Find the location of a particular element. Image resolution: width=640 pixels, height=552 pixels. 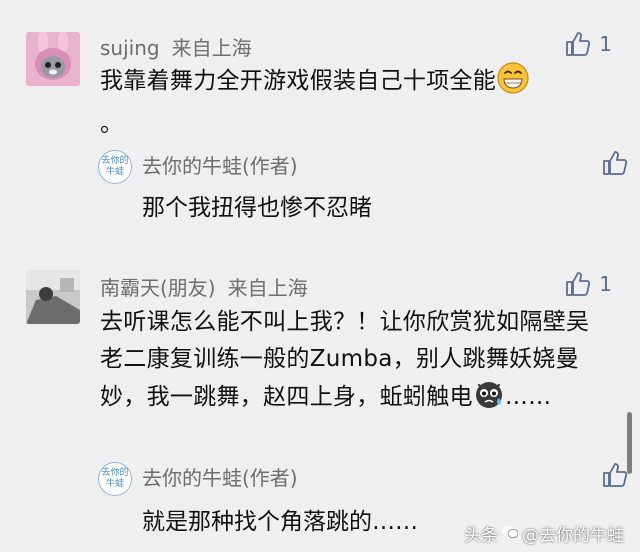

username: sujing is located at coordinates (130, 48).